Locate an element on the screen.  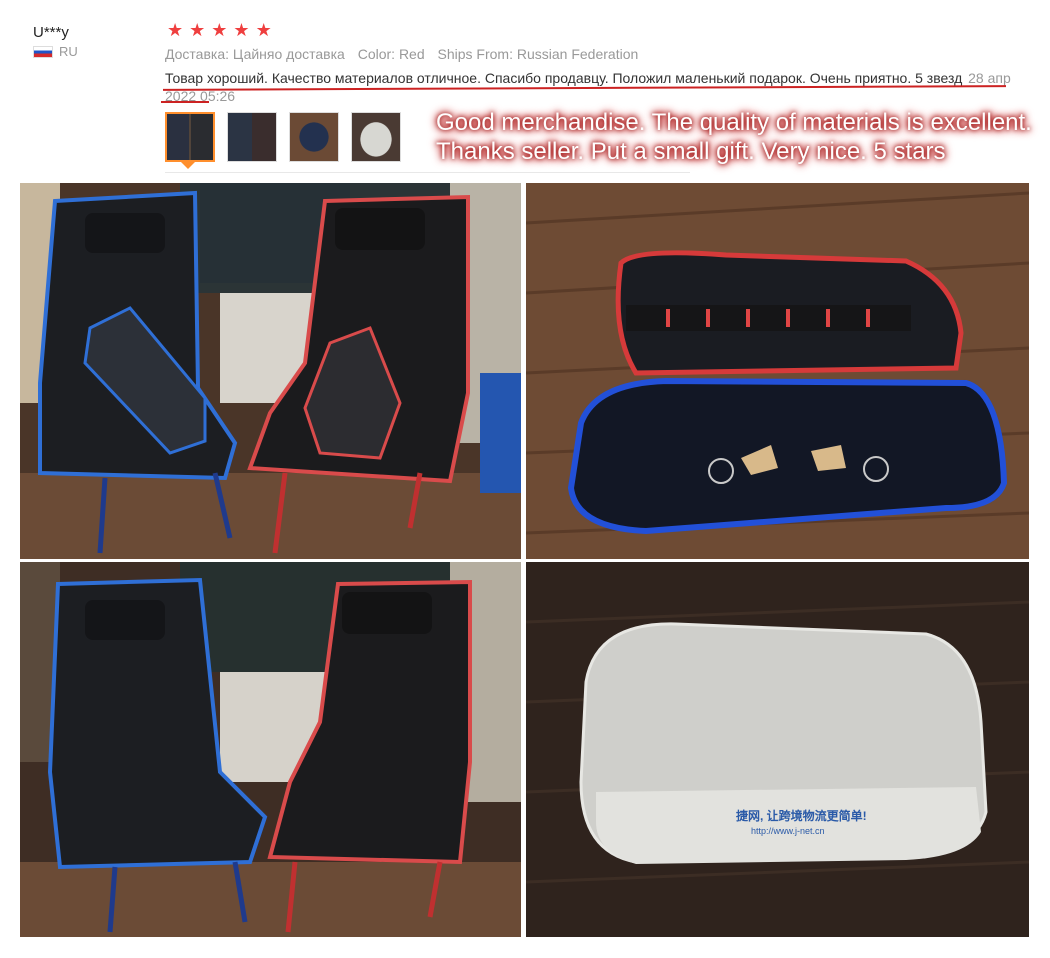
annotation-underline is located at coordinates (185, 102).